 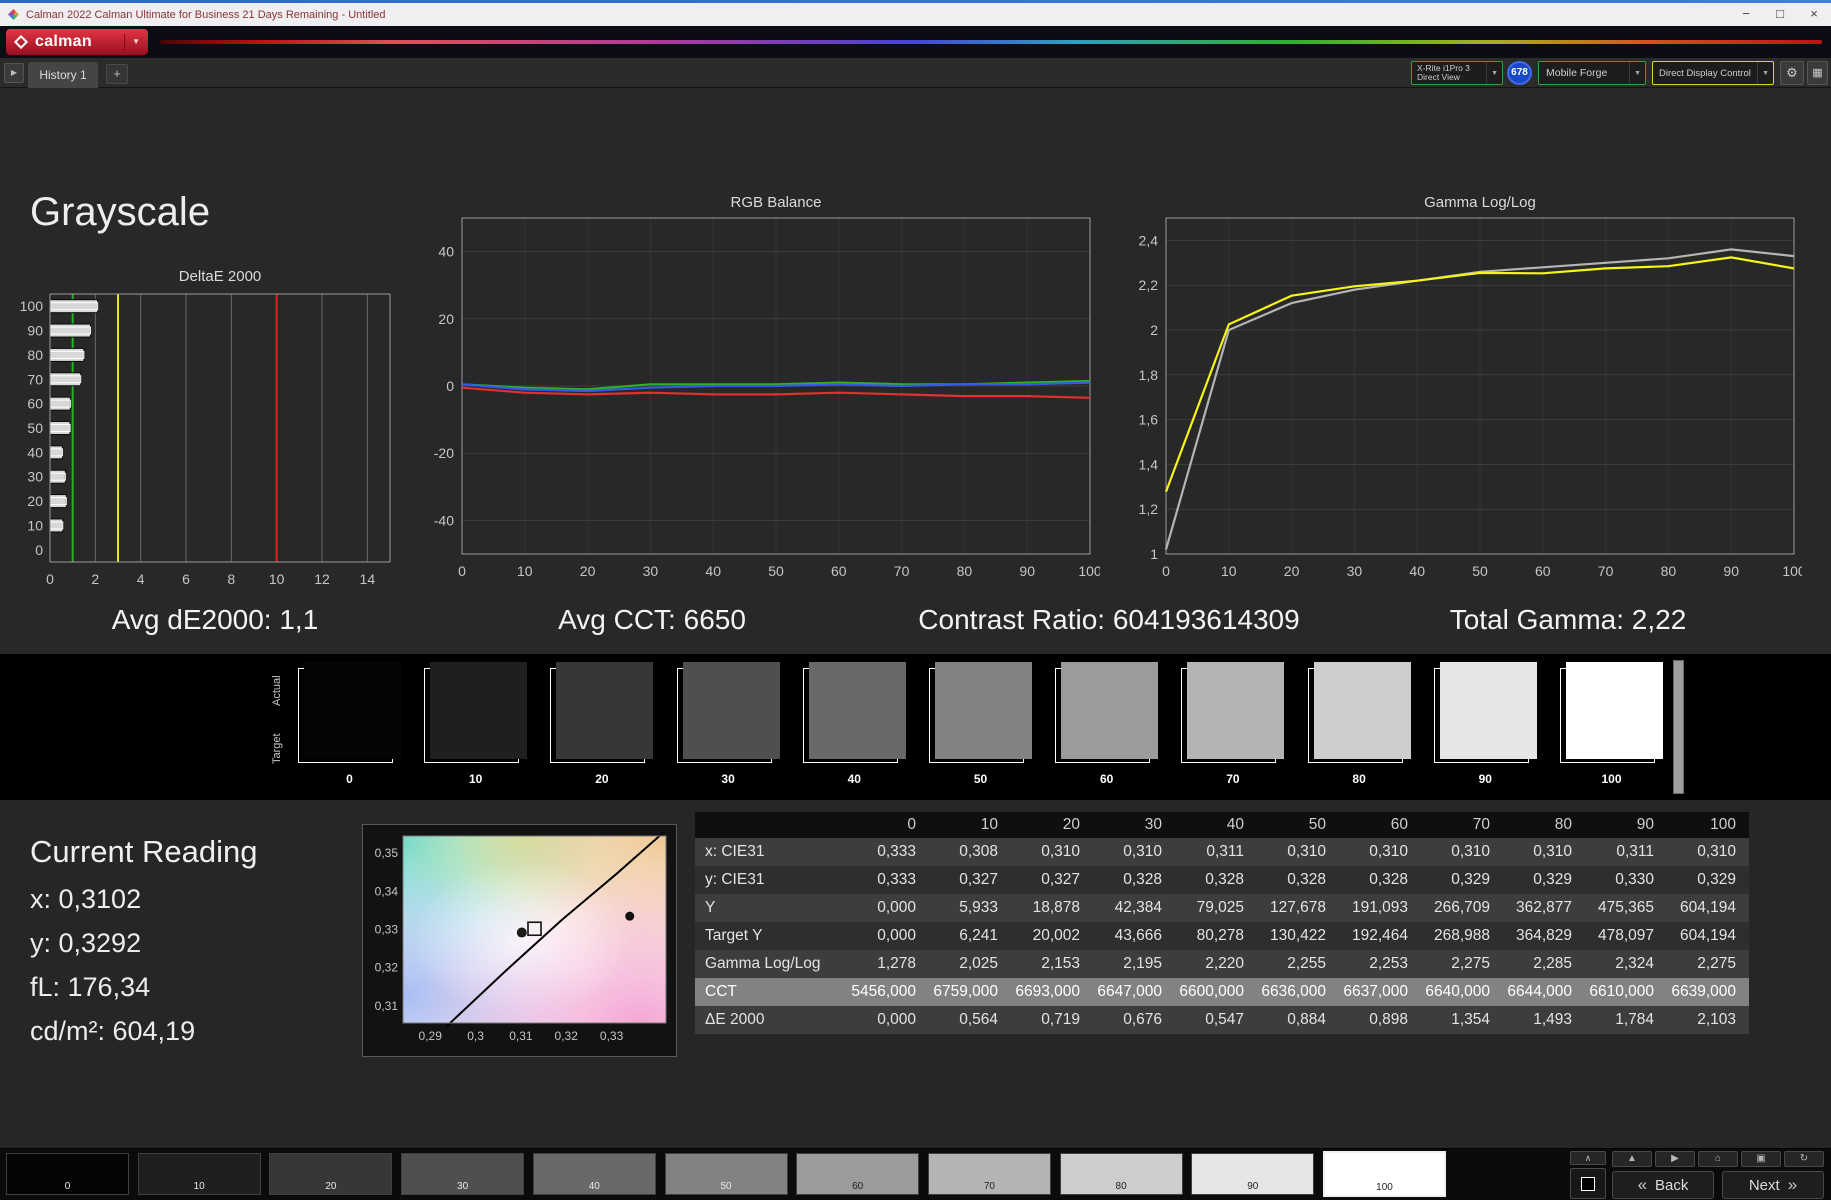 I want to click on table-cell: 0,311, so click(x=1635, y=851).